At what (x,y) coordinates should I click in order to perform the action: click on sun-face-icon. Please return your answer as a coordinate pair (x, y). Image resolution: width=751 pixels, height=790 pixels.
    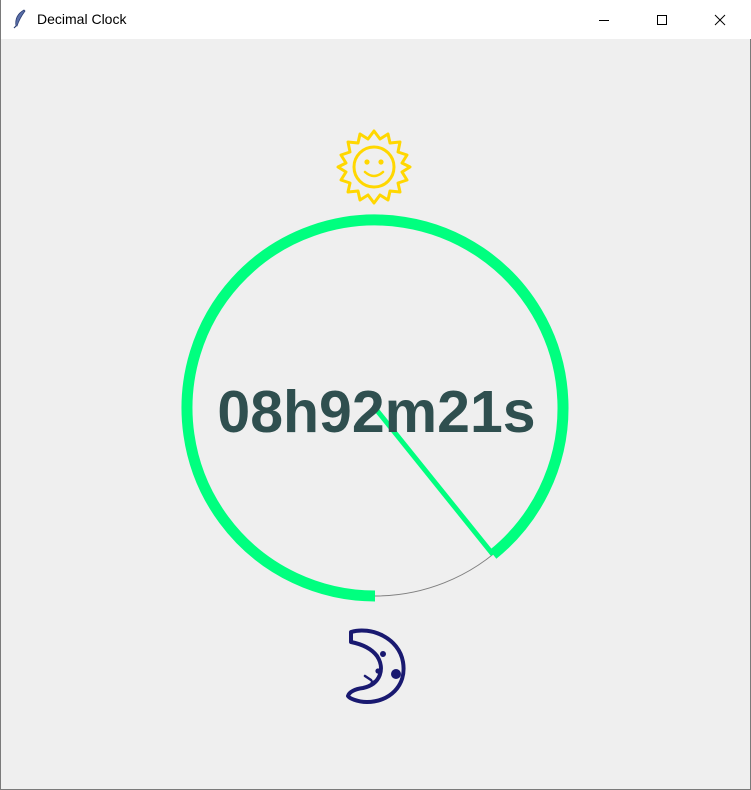
    Looking at the image, I should click on (374, 167).